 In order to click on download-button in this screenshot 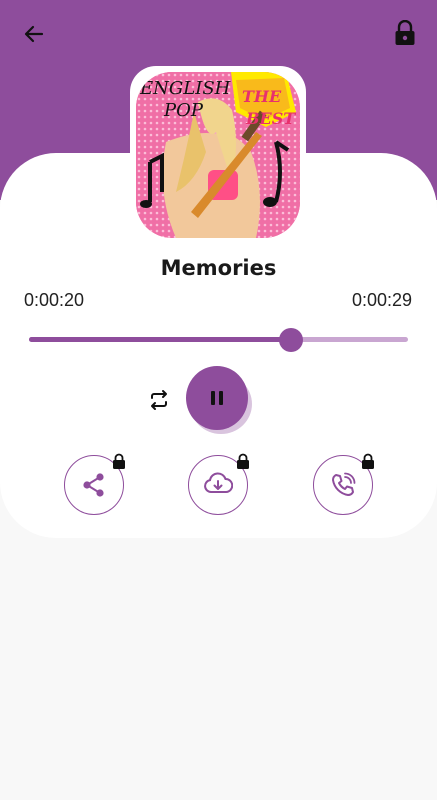, I will do `click(219, 483)`.